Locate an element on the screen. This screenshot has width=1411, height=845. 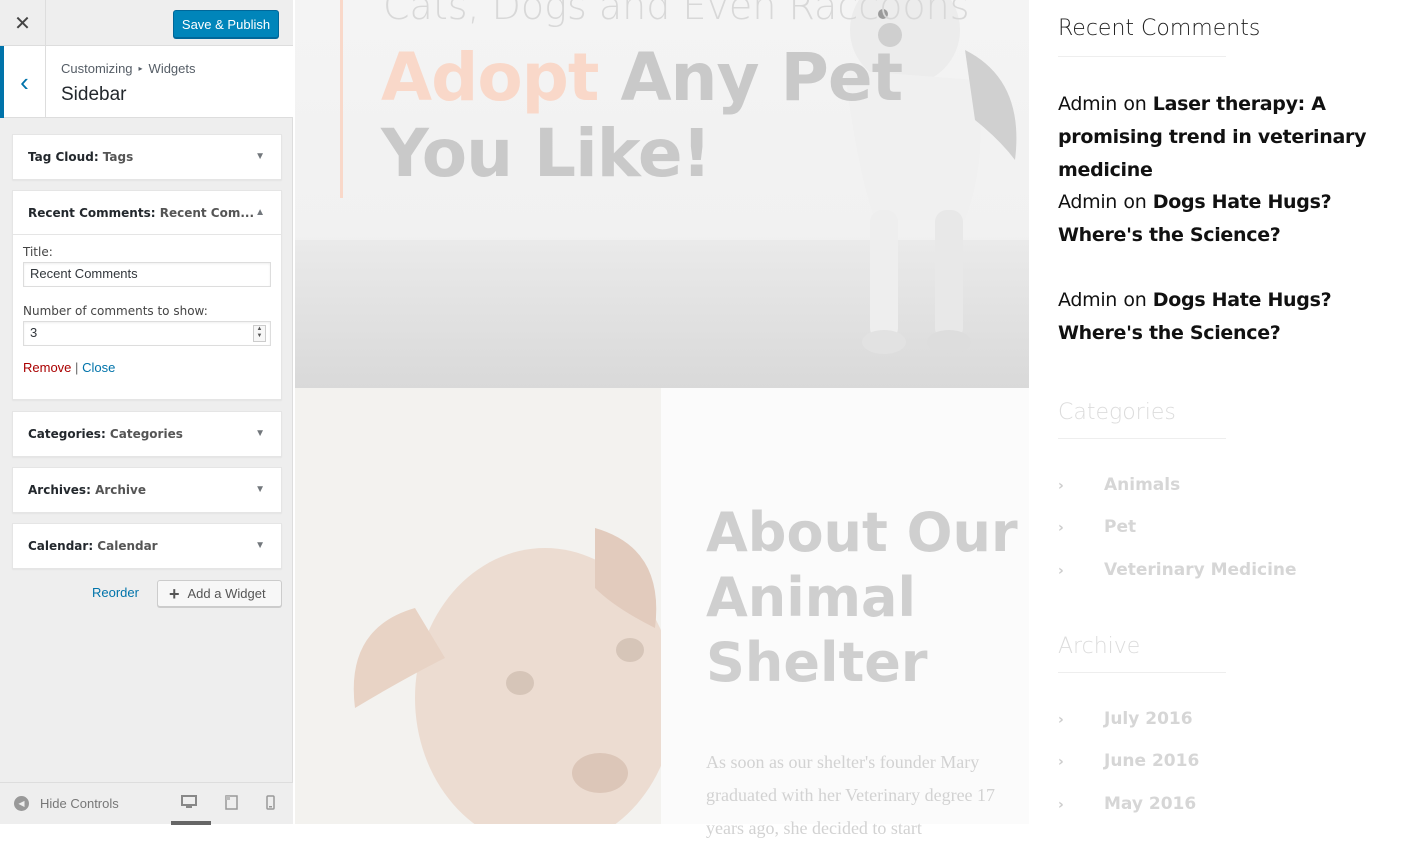
section-title: Sidebar is located at coordinates (94, 94).